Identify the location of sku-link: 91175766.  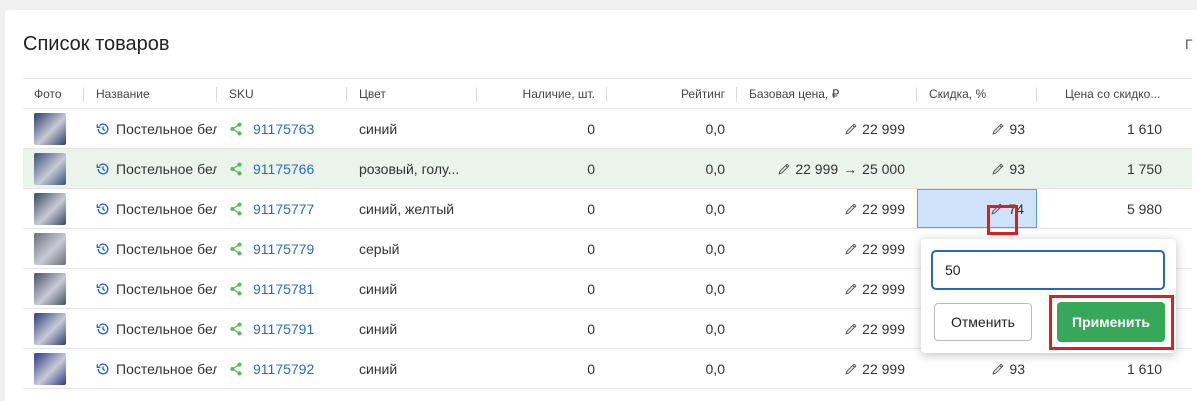
(283, 169).